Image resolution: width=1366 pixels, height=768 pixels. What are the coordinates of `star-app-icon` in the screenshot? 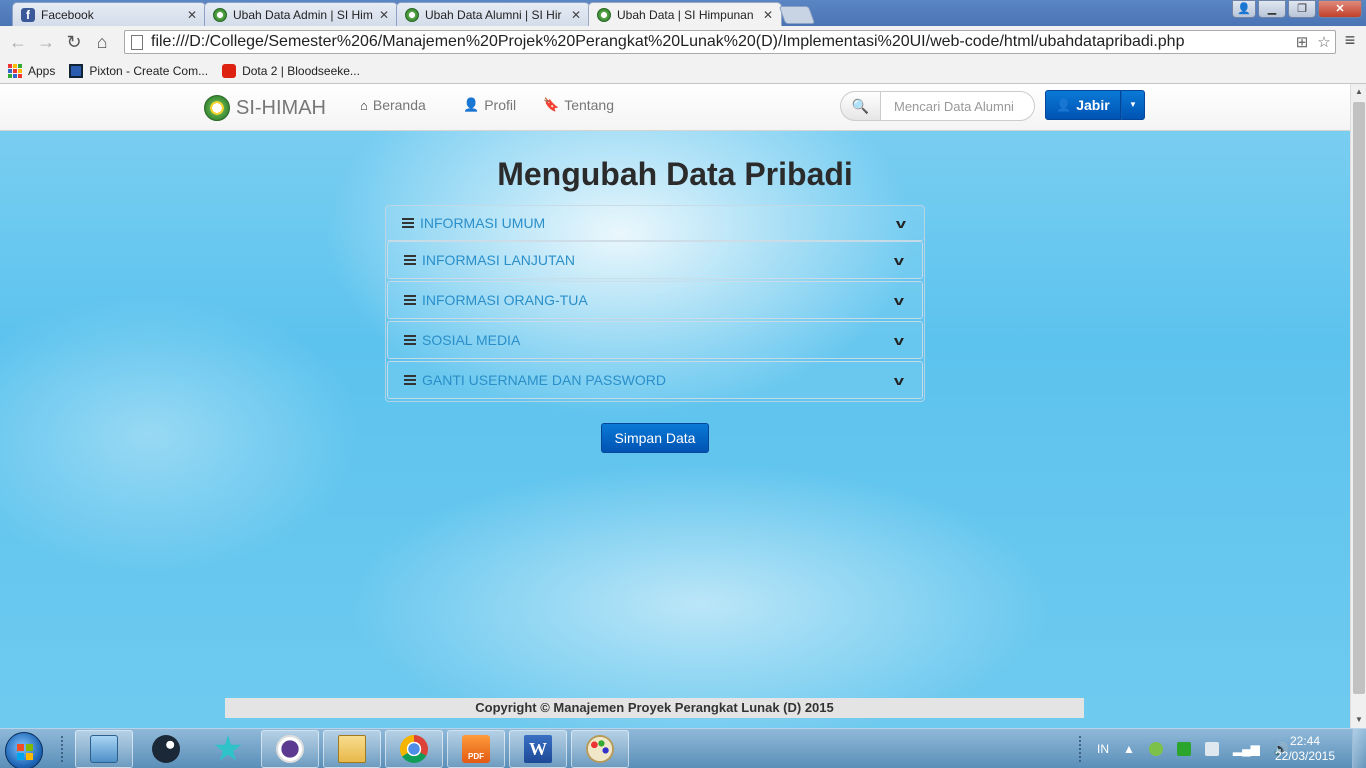 It's located at (228, 748).